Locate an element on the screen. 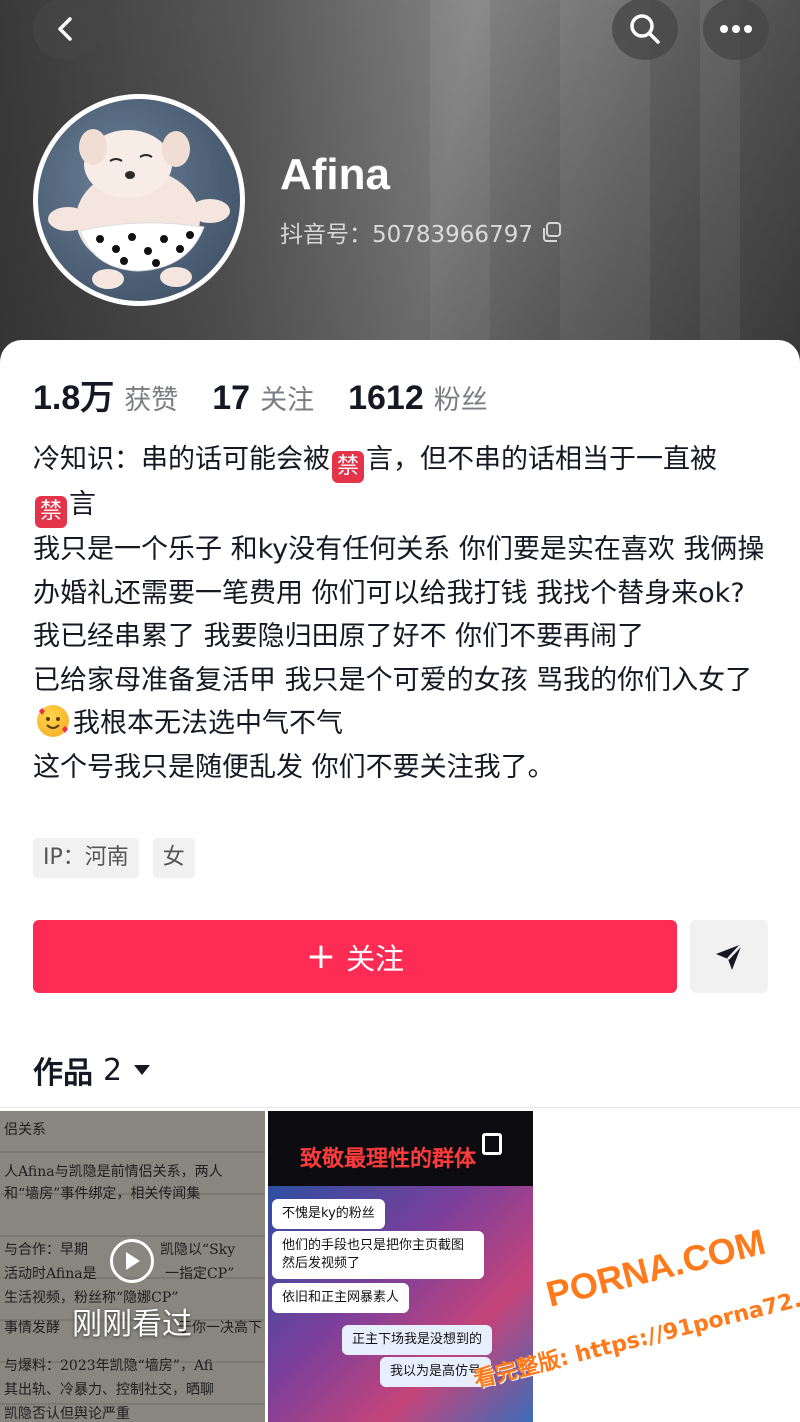 The height and width of the screenshot is (1422, 800). chevron-left-icon is located at coordinates (65, 29).